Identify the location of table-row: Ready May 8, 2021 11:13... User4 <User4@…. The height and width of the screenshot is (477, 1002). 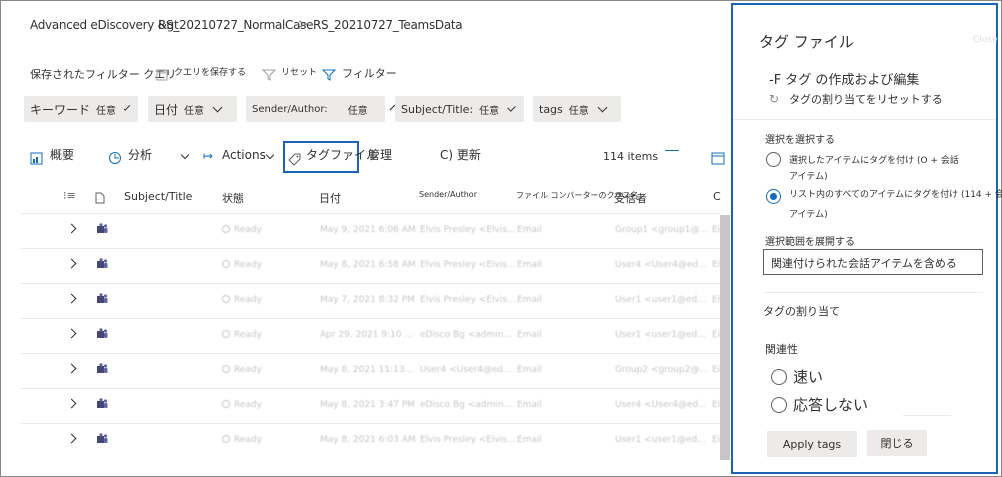
(370, 370).